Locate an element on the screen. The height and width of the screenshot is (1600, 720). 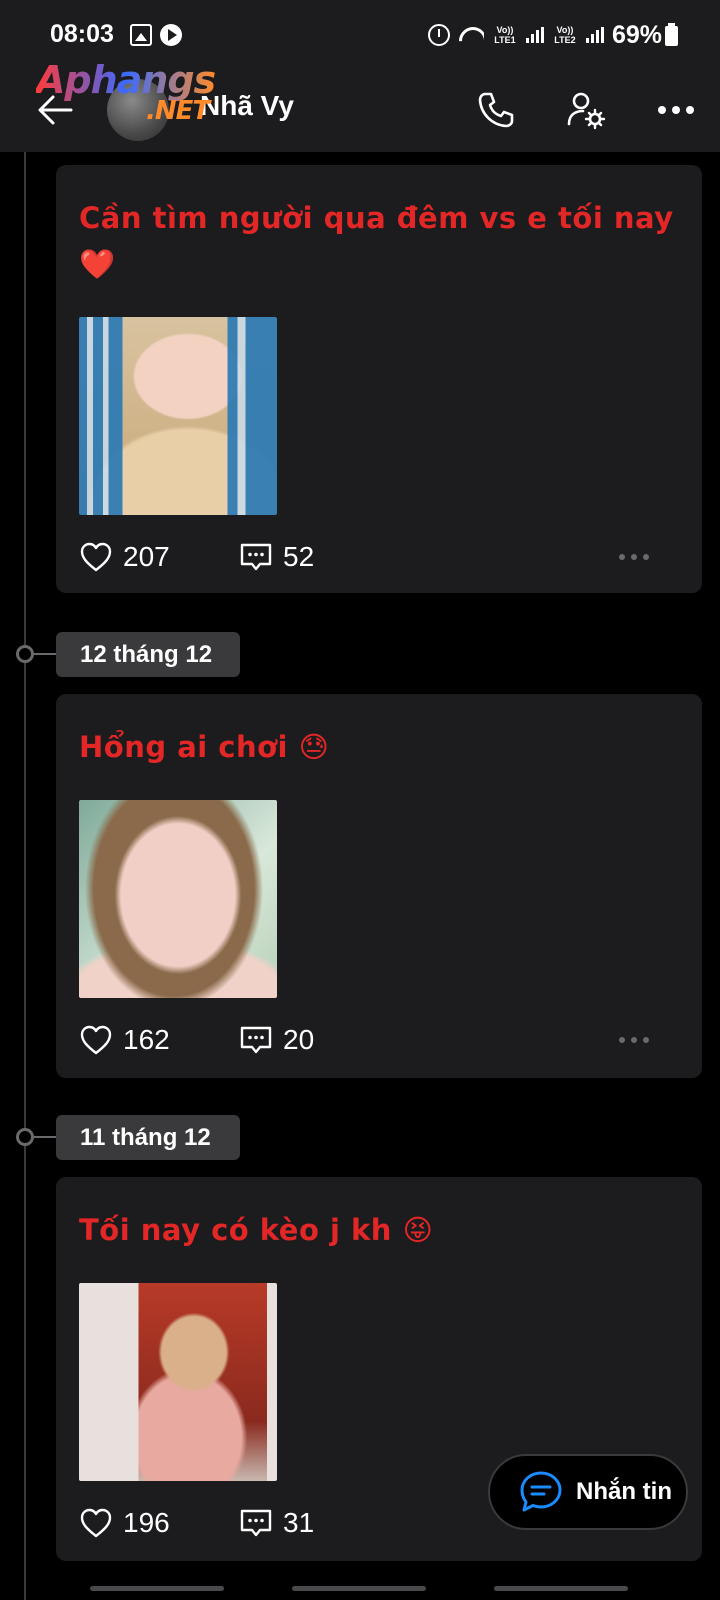
more-dots-icon is located at coordinates (676, 110).